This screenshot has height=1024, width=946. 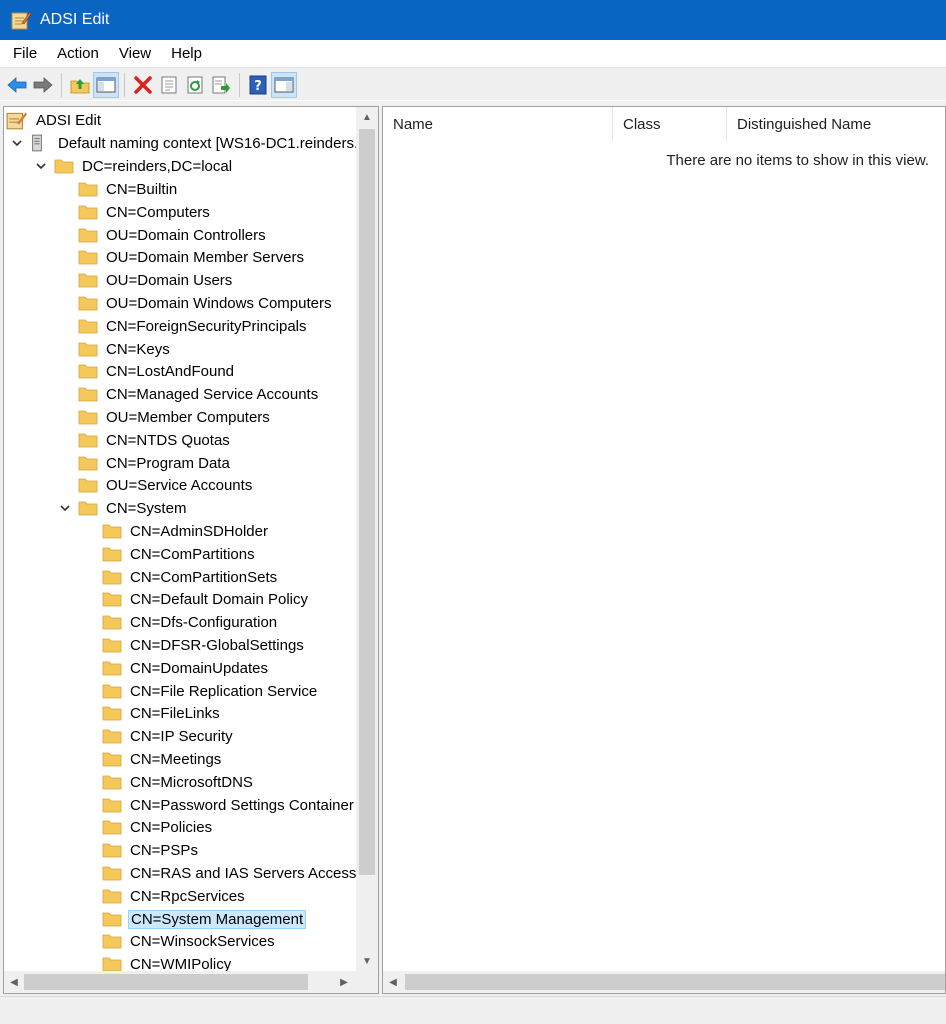 What do you see at coordinates (196, 303) in the screenshot?
I see `tree-item: OU=Domain Windows Computers` at bounding box center [196, 303].